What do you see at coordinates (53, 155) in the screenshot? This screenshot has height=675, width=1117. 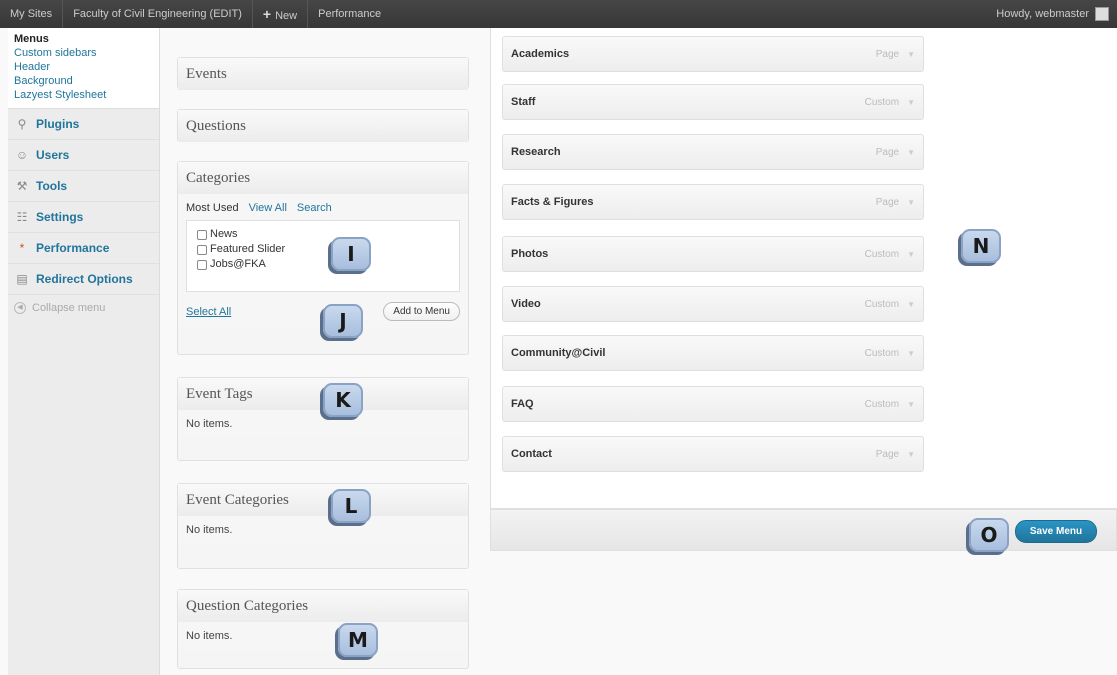 I see `sidebar-item-label: Users` at bounding box center [53, 155].